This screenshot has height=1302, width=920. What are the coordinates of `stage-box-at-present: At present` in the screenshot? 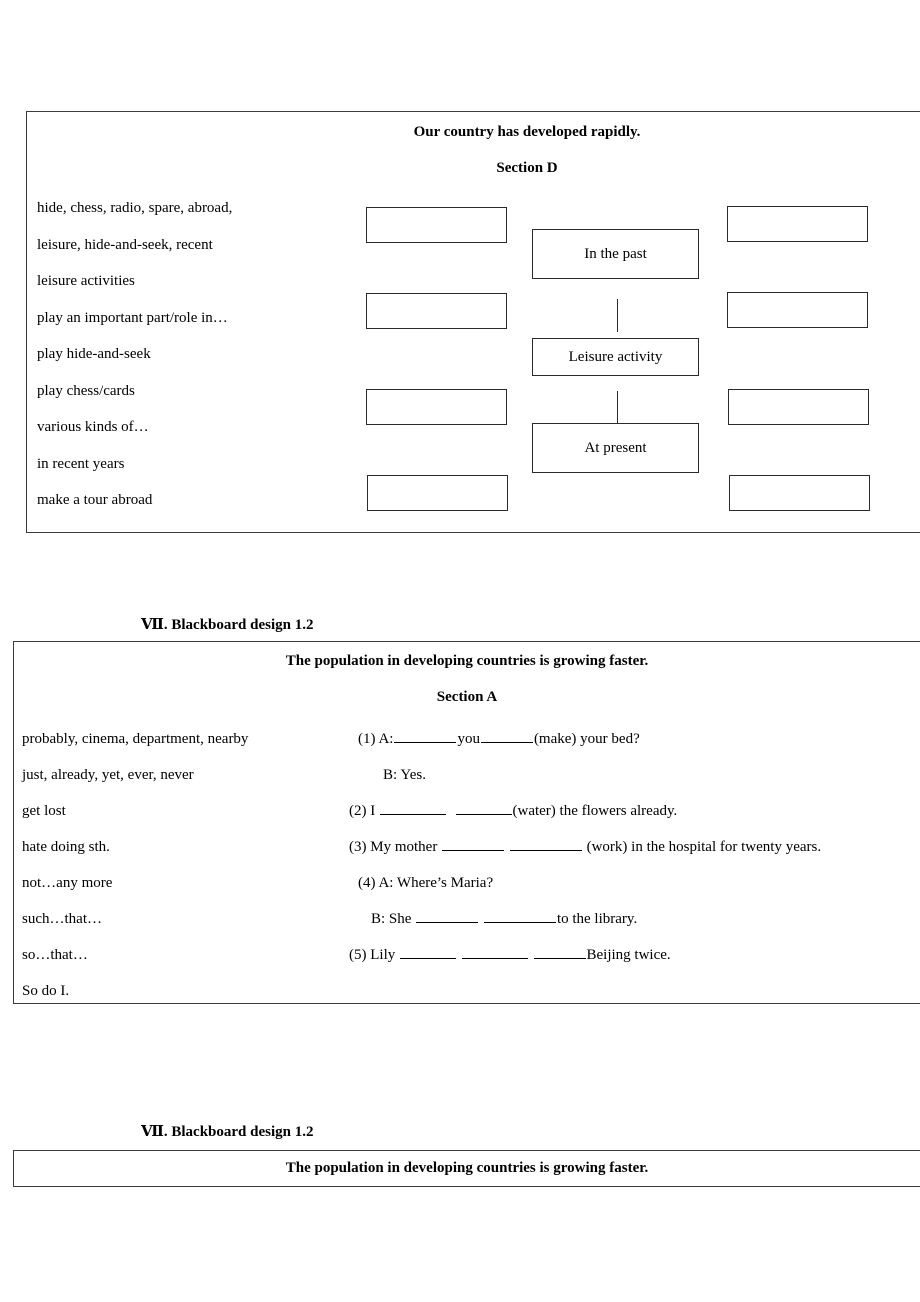 It's located at (615, 448).